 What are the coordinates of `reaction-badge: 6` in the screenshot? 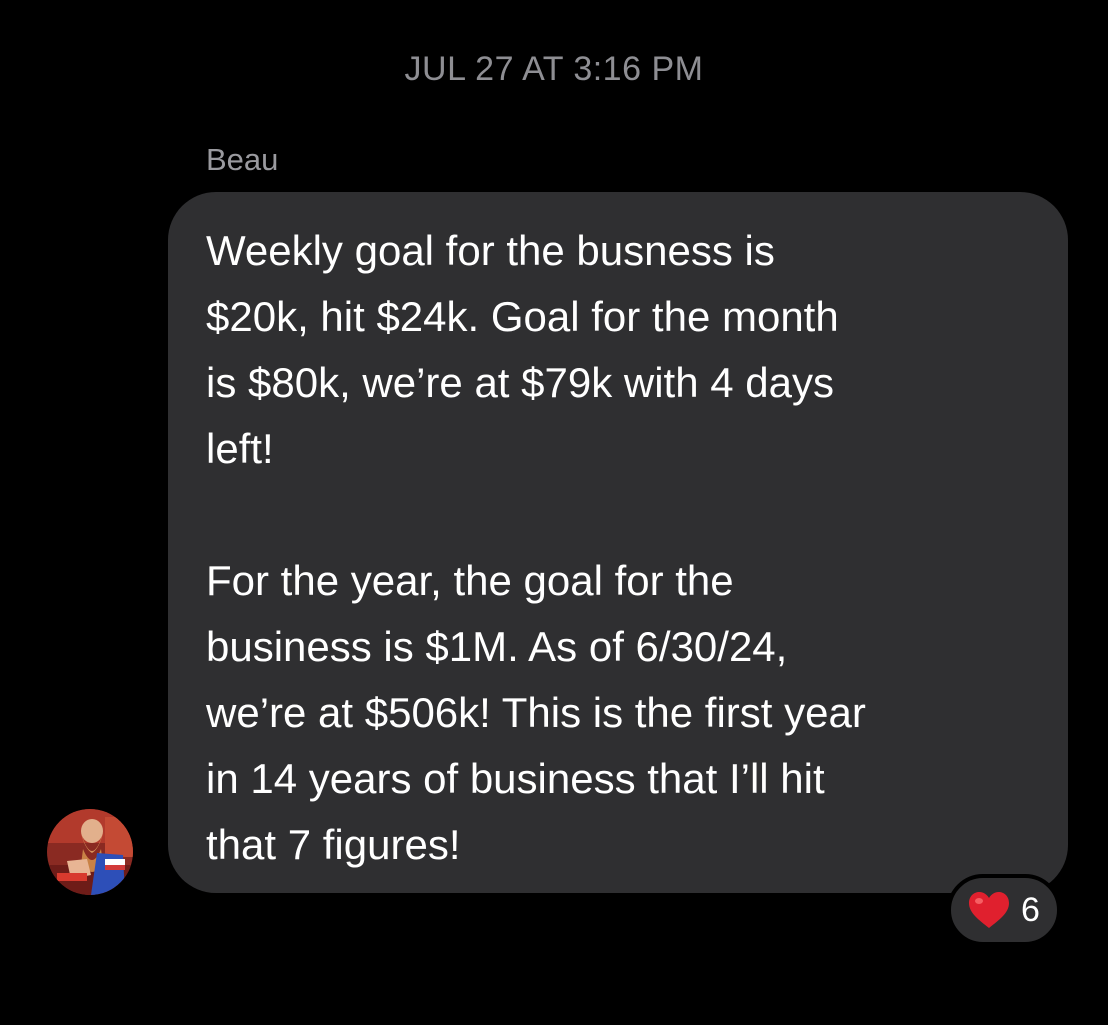 It's located at (1004, 910).